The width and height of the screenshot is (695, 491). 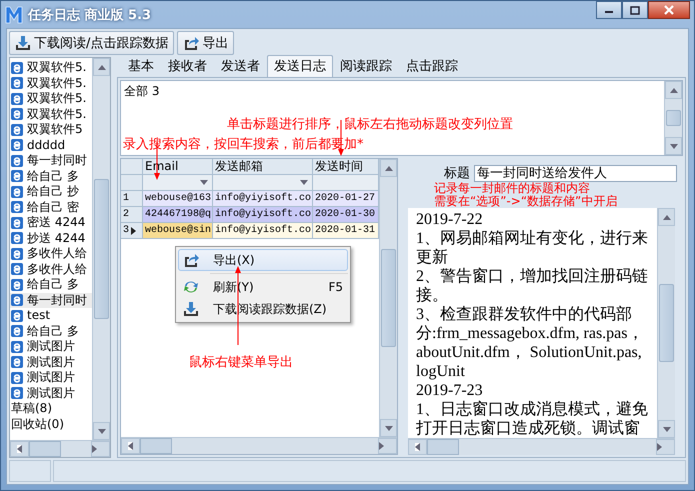 I want to click on mail-list-item: test, so click(x=51, y=316).